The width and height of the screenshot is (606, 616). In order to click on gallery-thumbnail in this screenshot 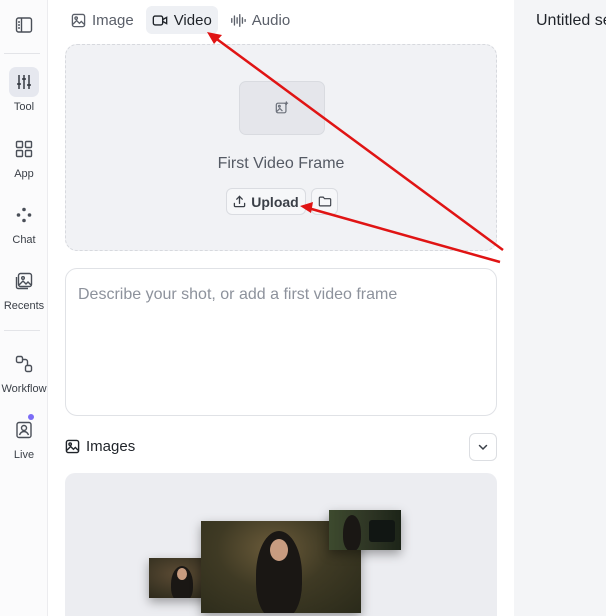, I will do `click(365, 530)`.